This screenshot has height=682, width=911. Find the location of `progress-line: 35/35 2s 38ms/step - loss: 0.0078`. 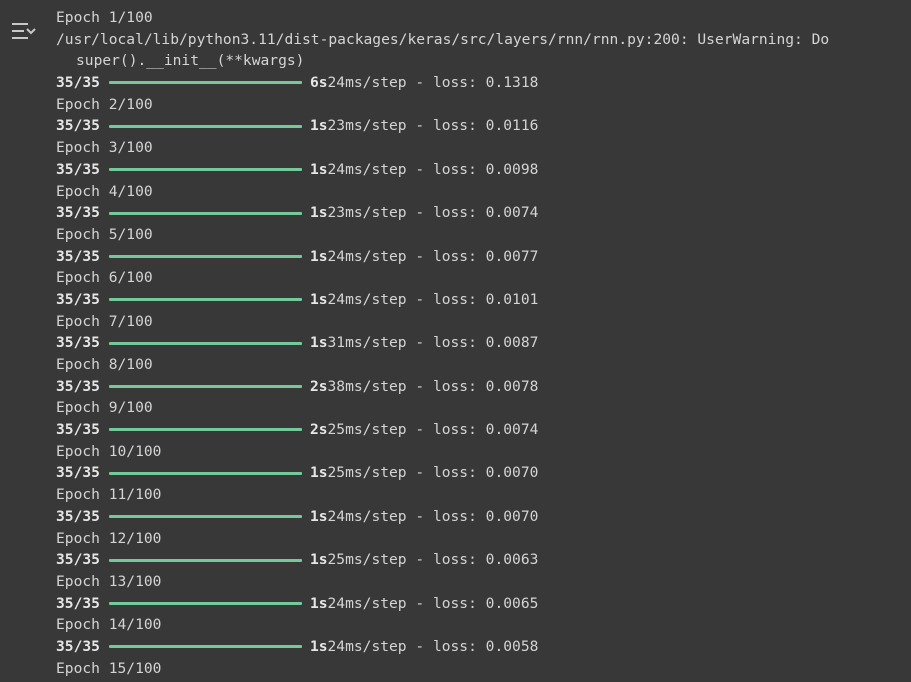

progress-line: 35/35 2s 38ms/step - loss: 0.0078 is located at coordinates (483, 387).